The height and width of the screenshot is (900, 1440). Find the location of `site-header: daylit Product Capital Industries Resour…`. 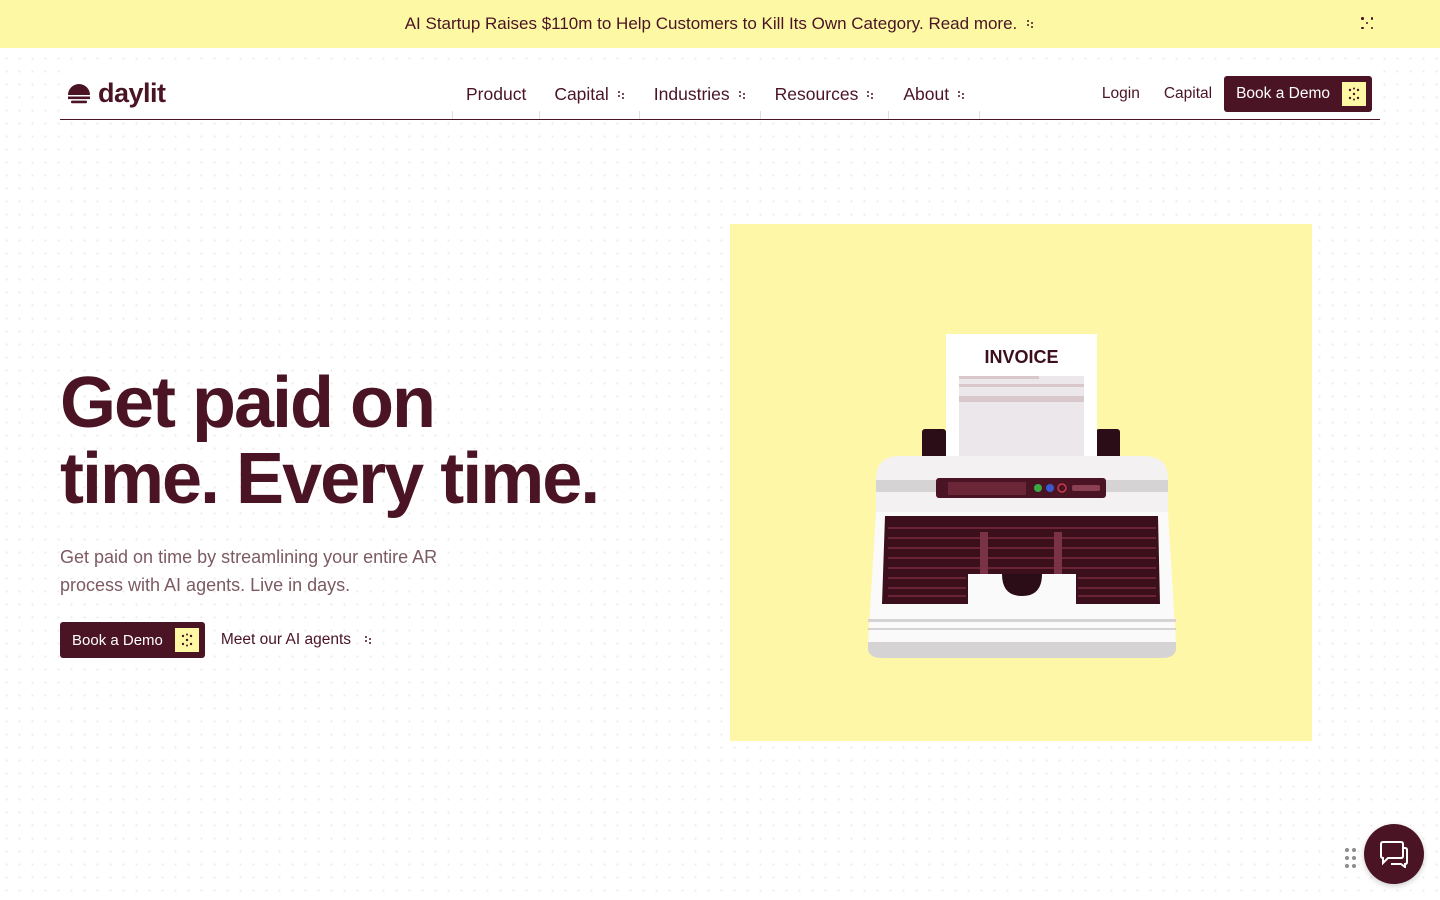

site-header: daylit Product Capital Industries Resour… is located at coordinates (720, 95).